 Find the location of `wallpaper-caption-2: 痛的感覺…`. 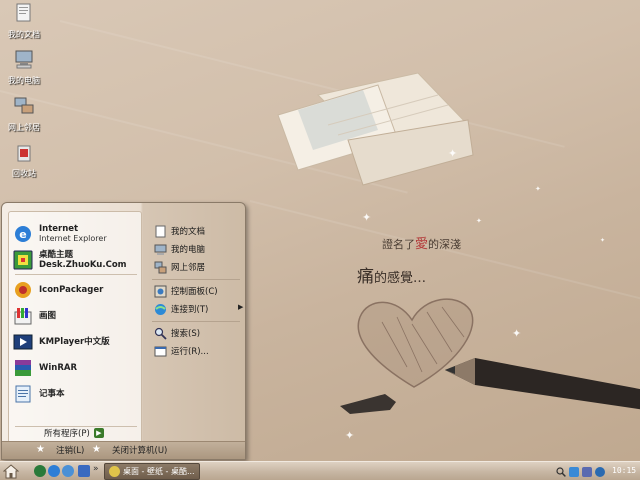

wallpaper-caption-2: 痛的感覺… is located at coordinates (392, 277).